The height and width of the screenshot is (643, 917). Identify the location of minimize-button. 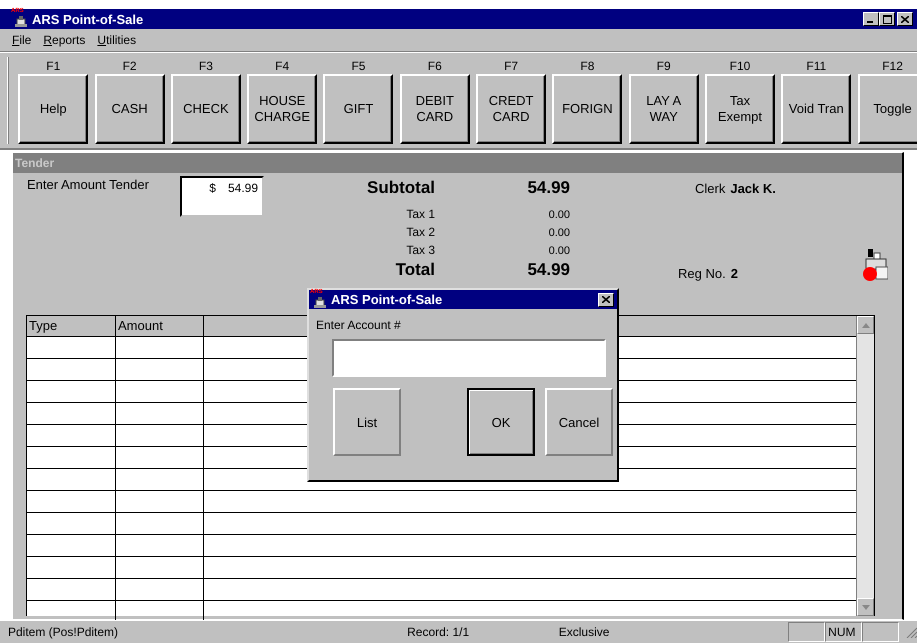
(871, 19).